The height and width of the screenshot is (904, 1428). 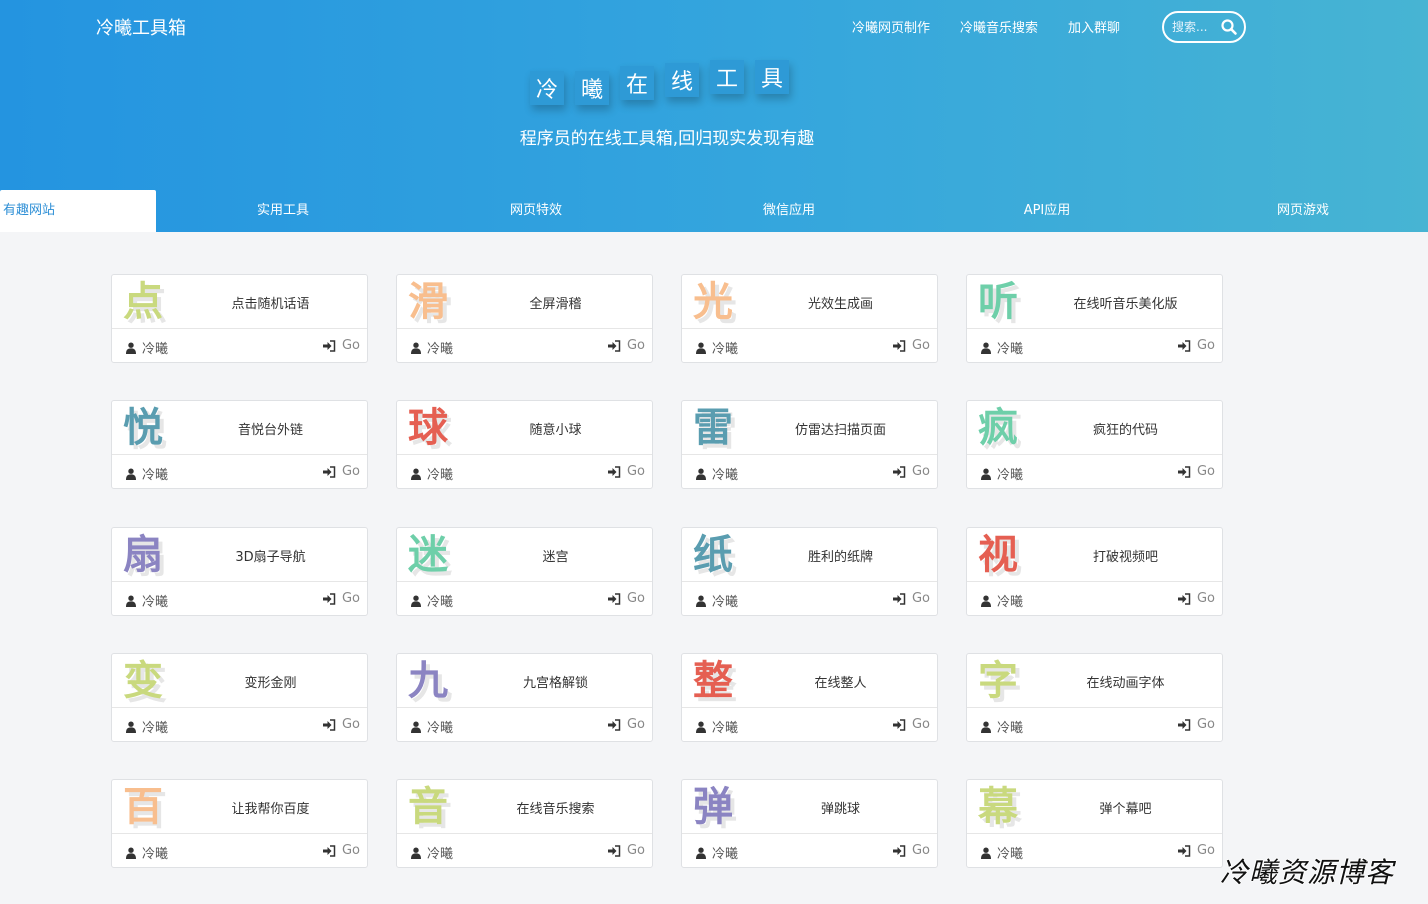 What do you see at coordinates (524, 697) in the screenshot?
I see `tool-card: 九九宫格解锁 冷曦 Go` at bounding box center [524, 697].